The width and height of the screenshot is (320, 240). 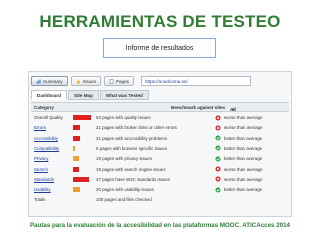 I want to click on description-cell: 20 pages with usability issues, so click(x=125, y=190).